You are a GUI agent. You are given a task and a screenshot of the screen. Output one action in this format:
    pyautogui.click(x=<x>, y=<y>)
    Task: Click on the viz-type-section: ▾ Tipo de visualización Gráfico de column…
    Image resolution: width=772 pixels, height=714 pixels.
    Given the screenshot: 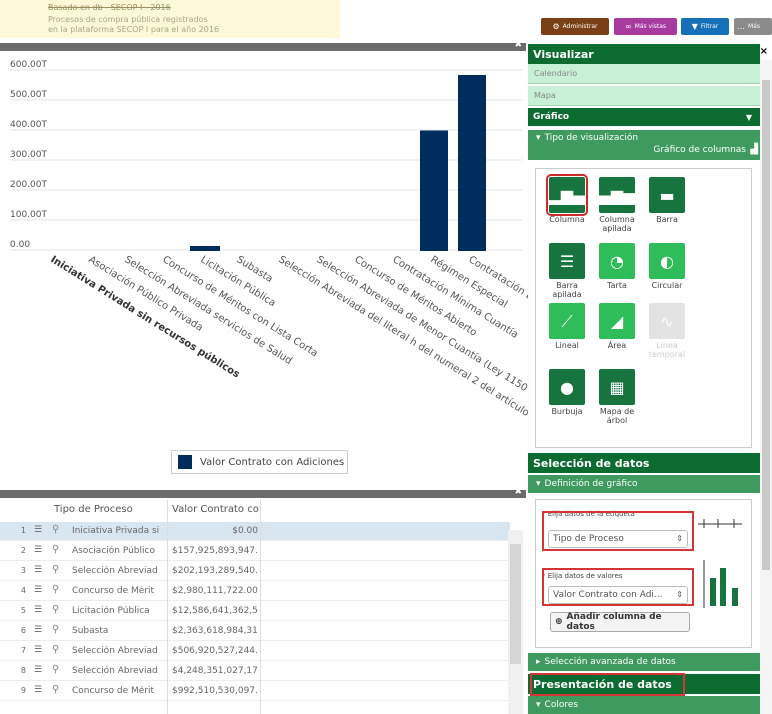 What is the action you would take?
    pyautogui.click(x=644, y=145)
    